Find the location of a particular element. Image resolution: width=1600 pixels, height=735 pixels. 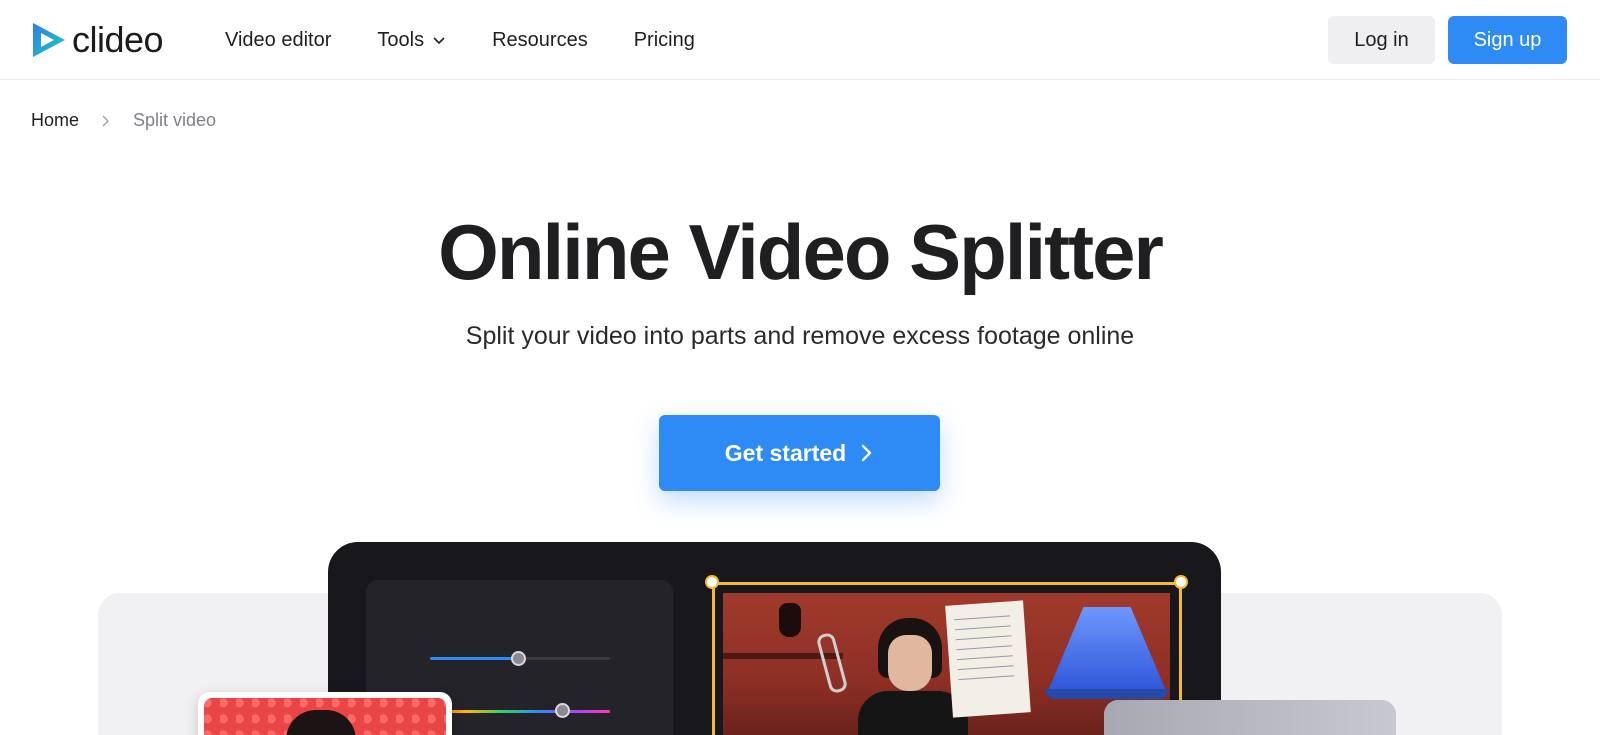

nav-tools: Tools is located at coordinates (411, 40).